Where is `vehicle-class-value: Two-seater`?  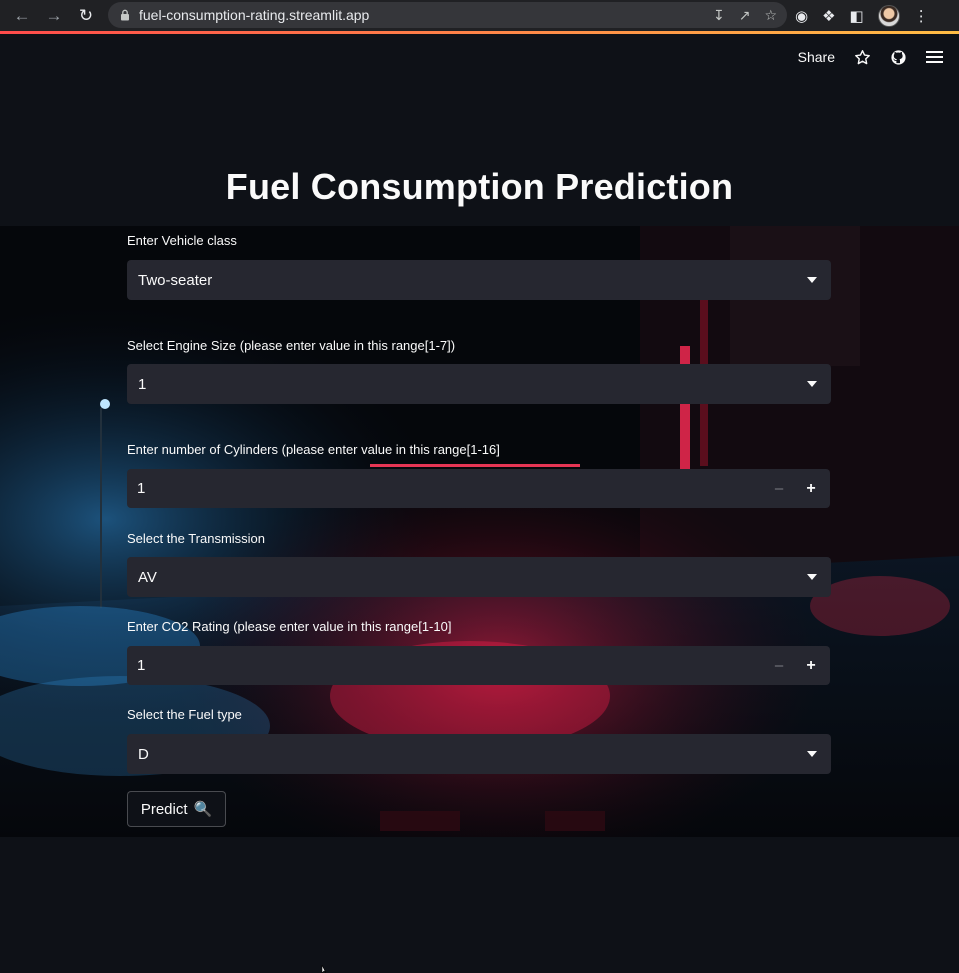
vehicle-class-value: Two-seater is located at coordinates (175, 280).